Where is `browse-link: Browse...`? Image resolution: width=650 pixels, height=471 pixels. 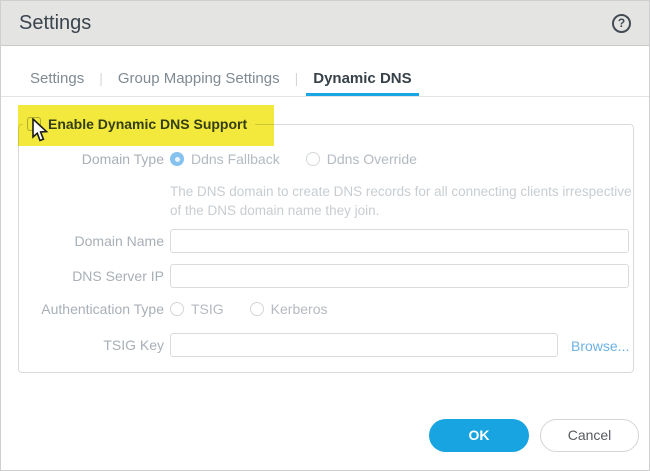
browse-link: Browse... is located at coordinates (600, 346).